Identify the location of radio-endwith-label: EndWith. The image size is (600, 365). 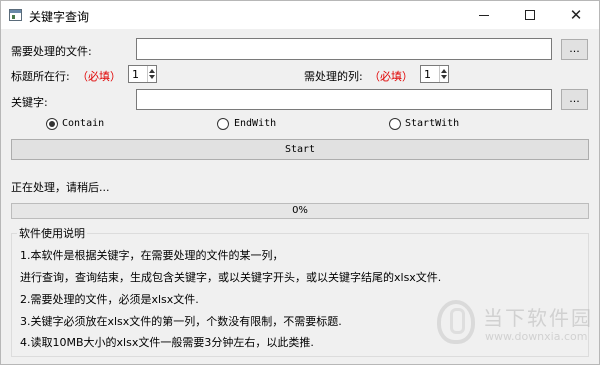
(255, 123).